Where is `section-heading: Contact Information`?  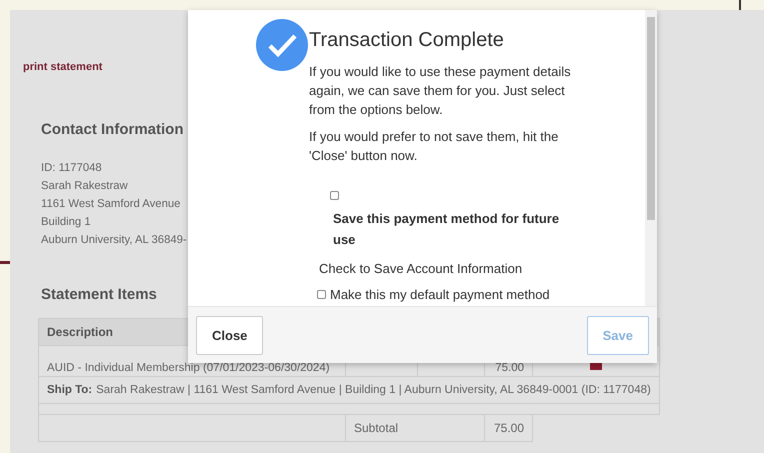 section-heading: Contact Information is located at coordinates (112, 129).